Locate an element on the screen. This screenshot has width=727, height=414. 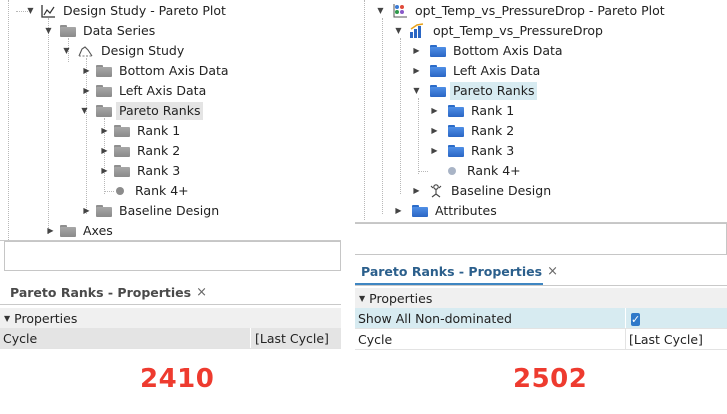
tree-node-data-series: ▼ Data Series is located at coordinates (101, 31).